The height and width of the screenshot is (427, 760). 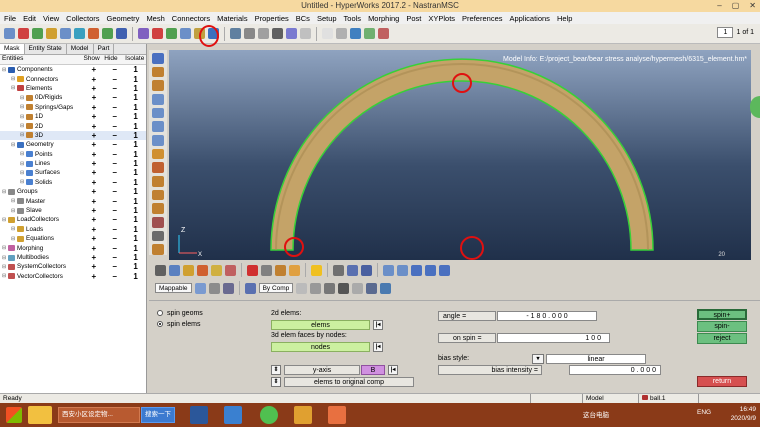 I want to click on browser-row: ⊟ Lines + –1, so click(x=73, y=163).